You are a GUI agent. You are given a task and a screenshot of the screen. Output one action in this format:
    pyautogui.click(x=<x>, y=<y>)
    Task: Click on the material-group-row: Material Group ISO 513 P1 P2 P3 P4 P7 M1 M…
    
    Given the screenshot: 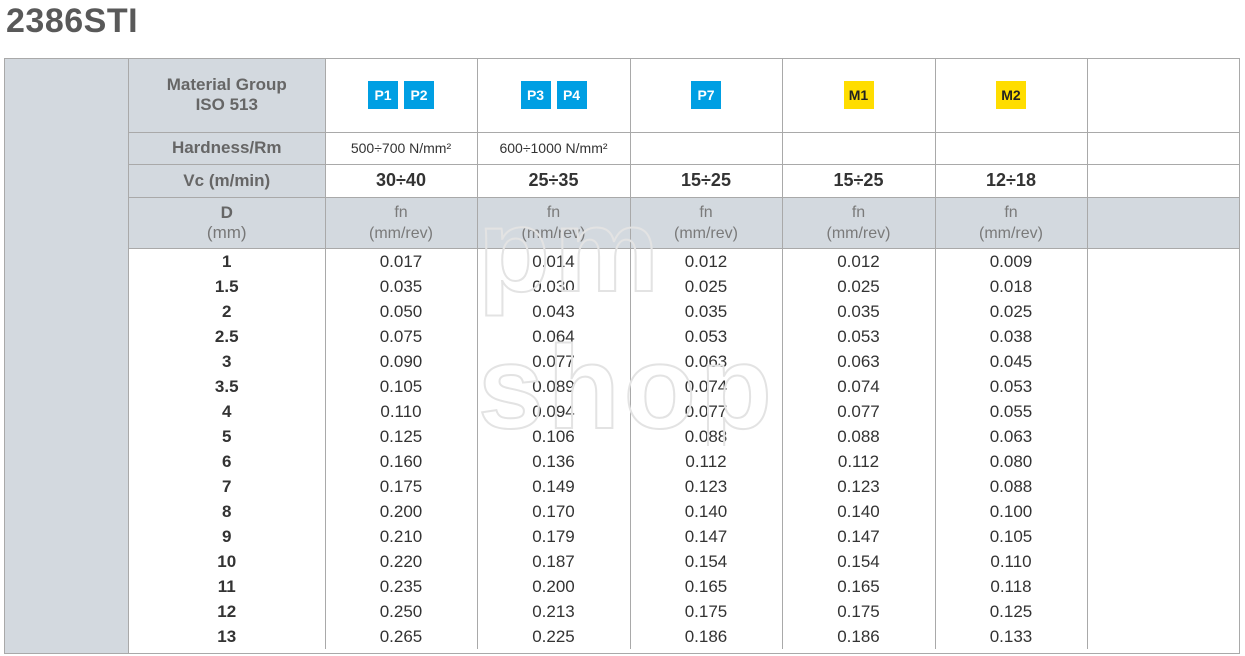 What is the action you would take?
    pyautogui.click(x=684, y=96)
    